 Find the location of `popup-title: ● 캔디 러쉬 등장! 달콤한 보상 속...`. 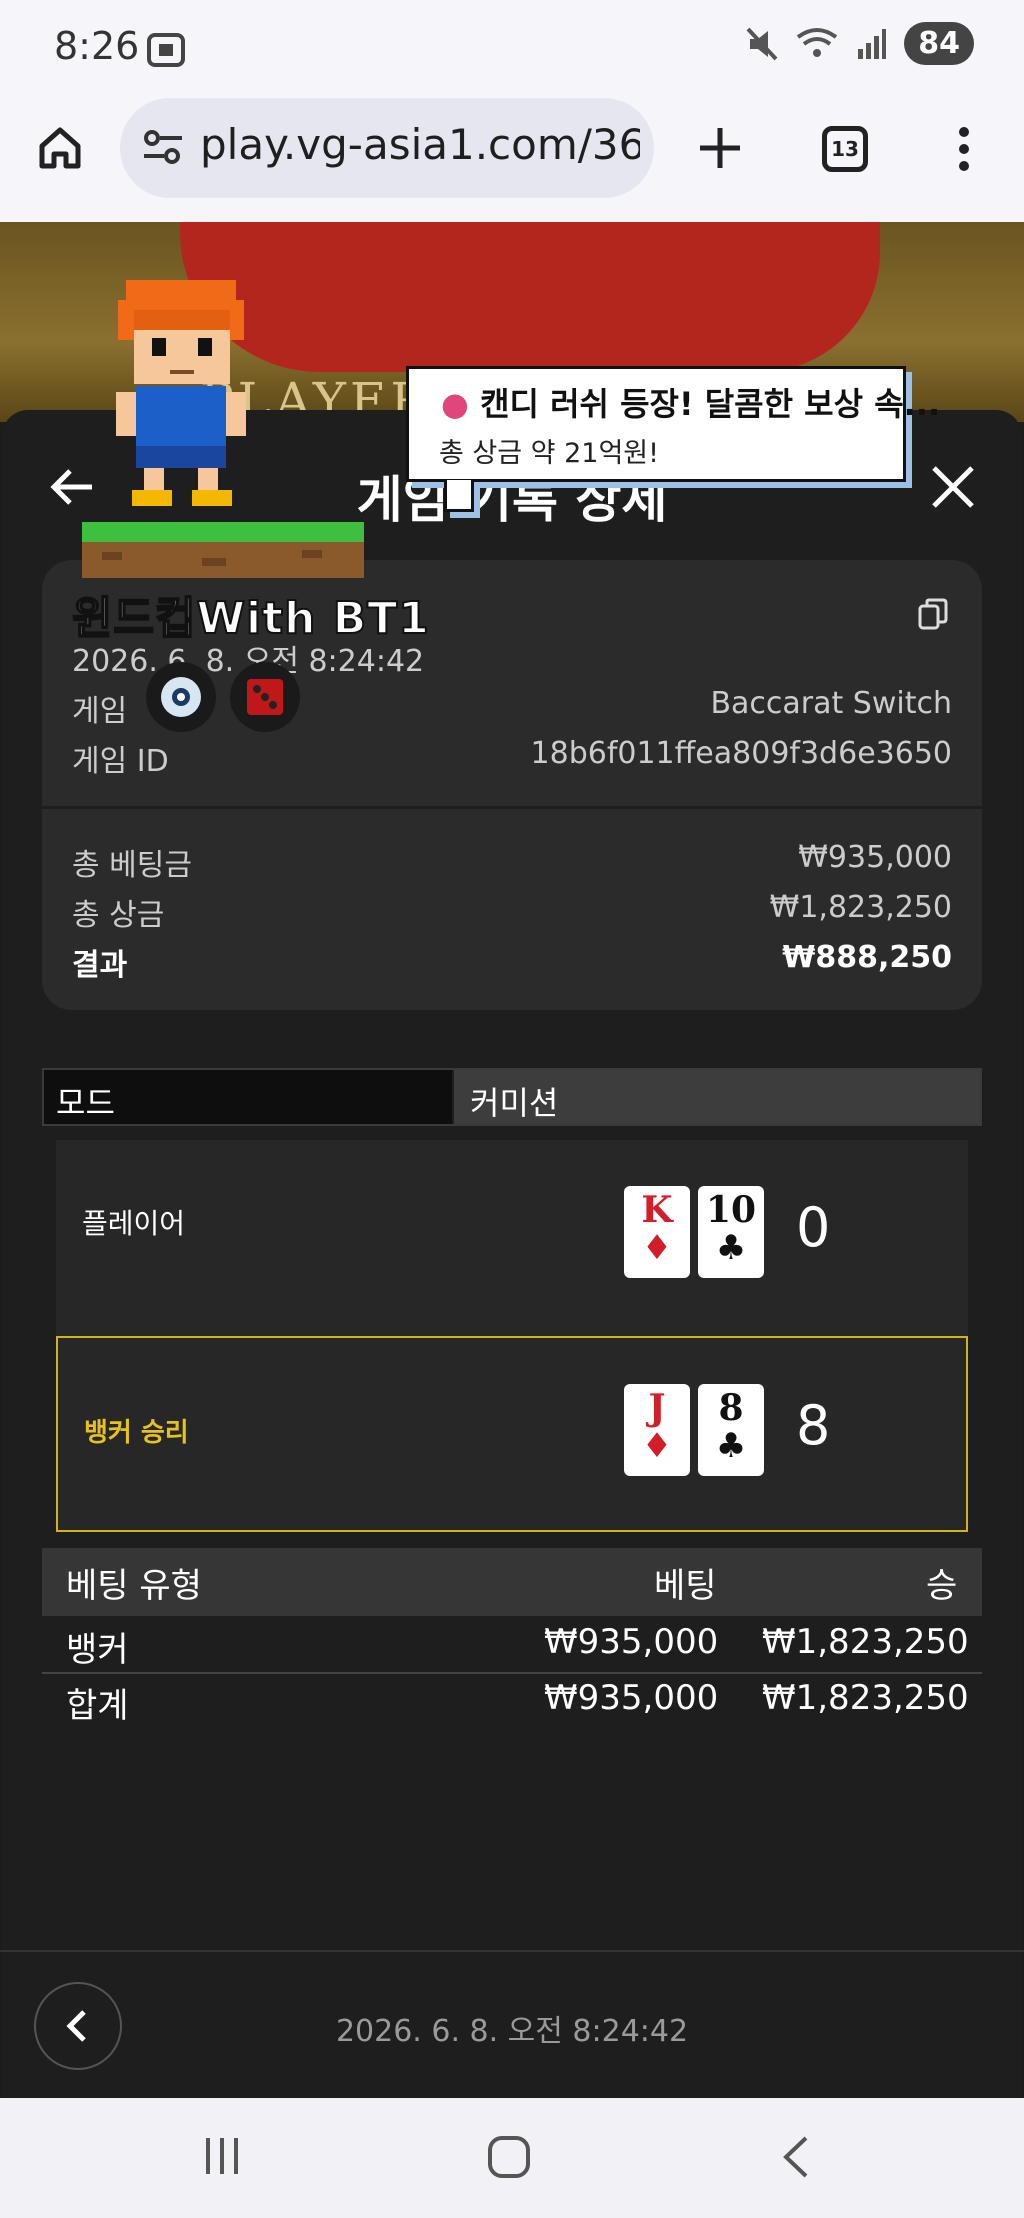

popup-title: ● 캔디 러쉬 등장! 달콤한 보상 속... is located at coordinates (691, 404).